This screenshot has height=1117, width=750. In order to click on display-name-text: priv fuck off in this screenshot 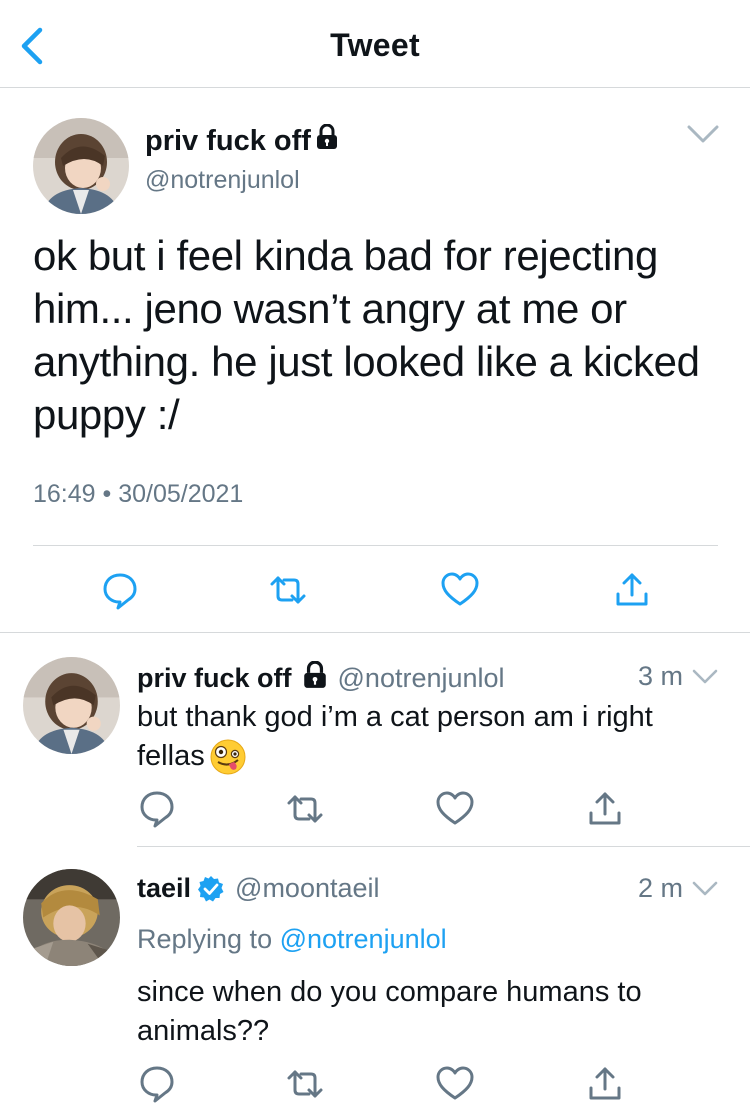, I will do `click(228, 140)`.